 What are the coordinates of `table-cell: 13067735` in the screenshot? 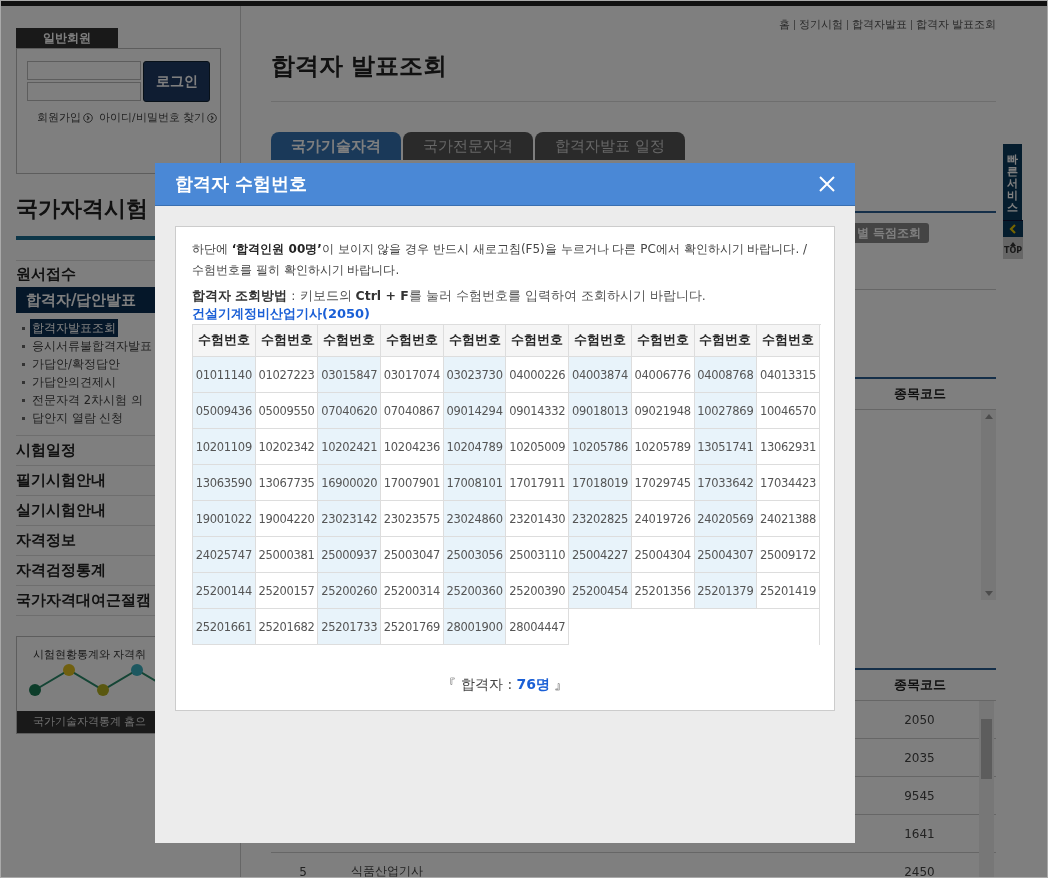 It's located at (287, 483).